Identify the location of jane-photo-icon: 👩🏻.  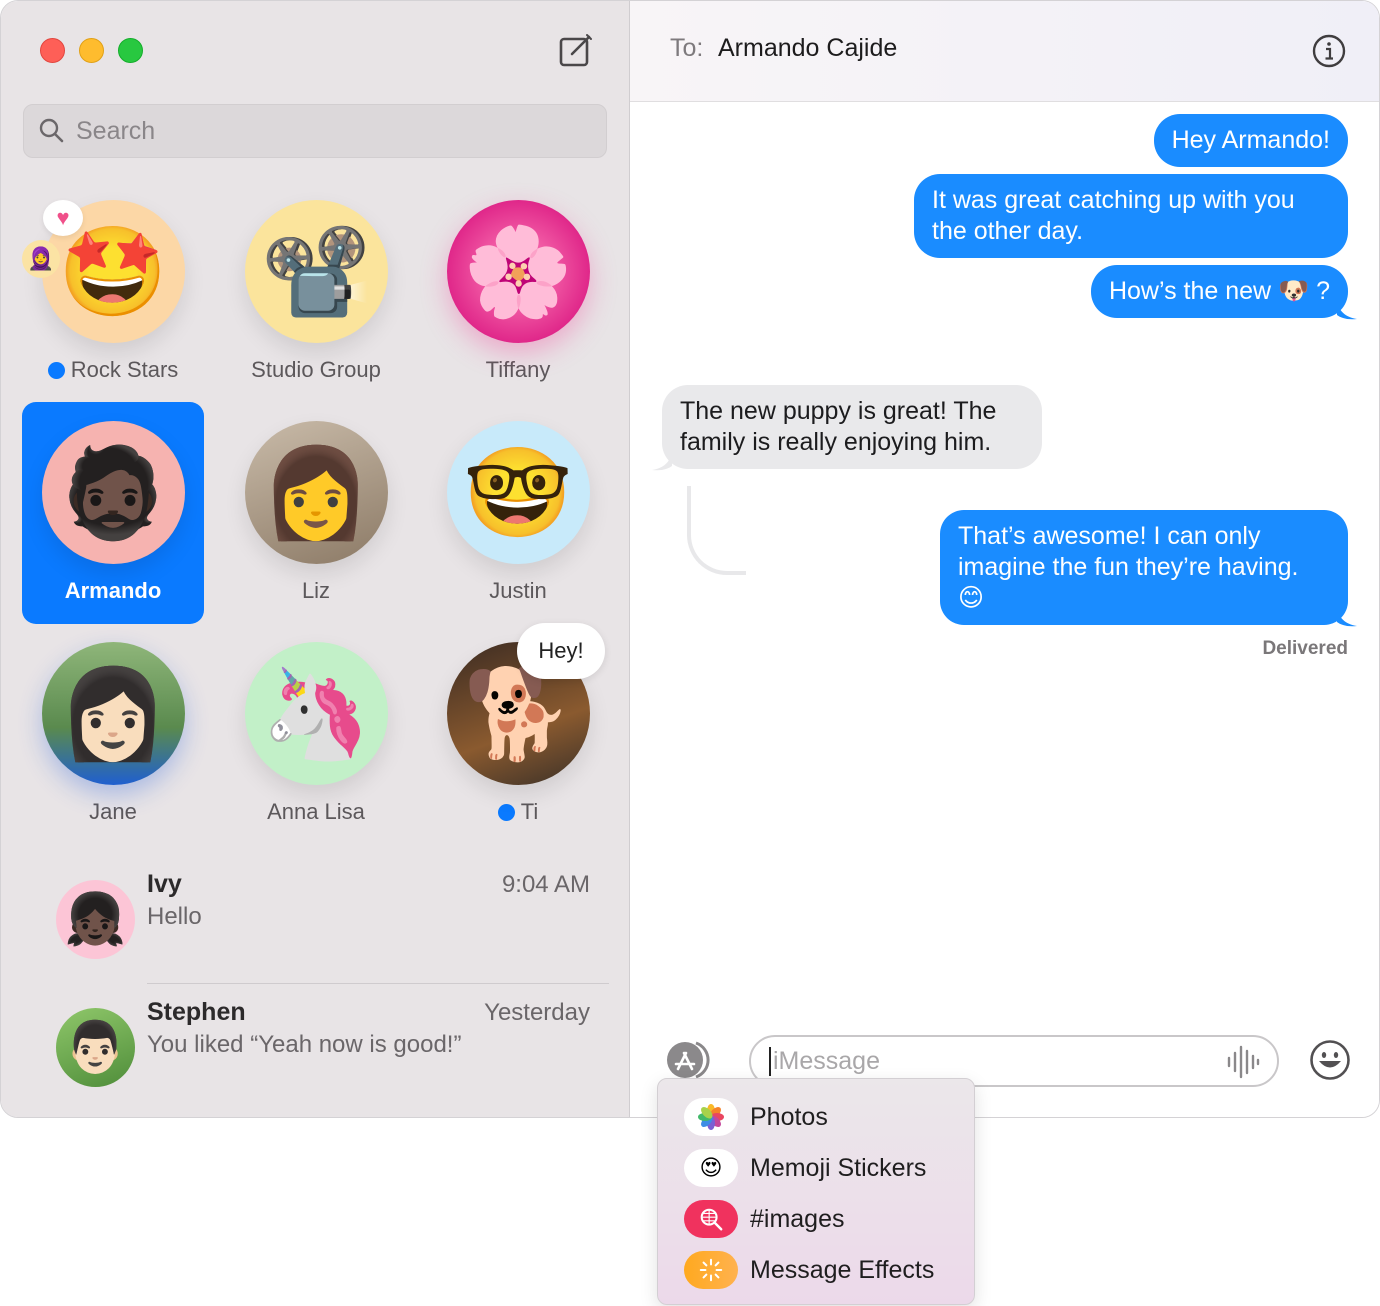
(113, 713).